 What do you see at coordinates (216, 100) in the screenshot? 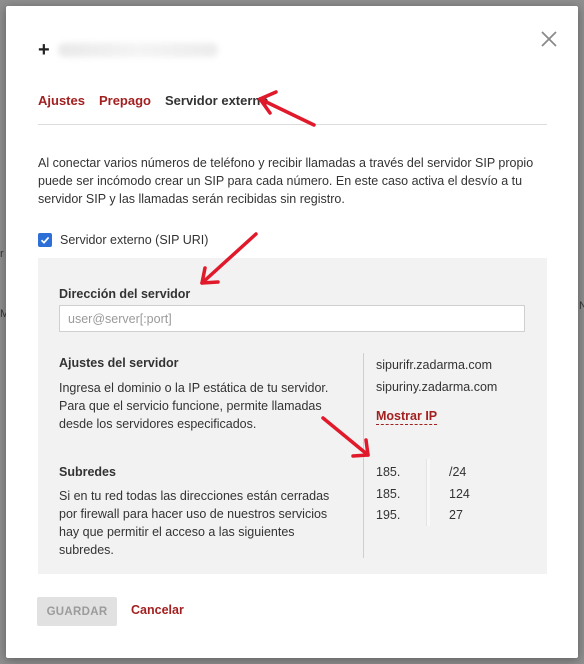
I see `tab-servidor-externo: Servidor externo` at bounding box center [216, 100].